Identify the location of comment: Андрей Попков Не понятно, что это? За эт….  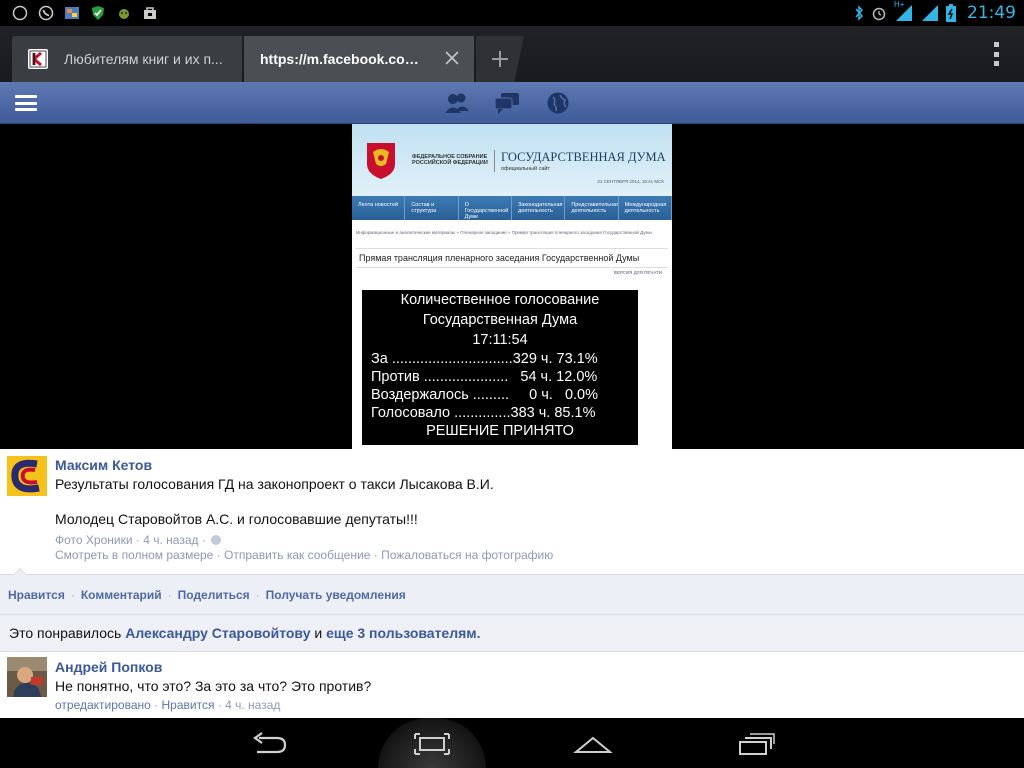
(512, 685).